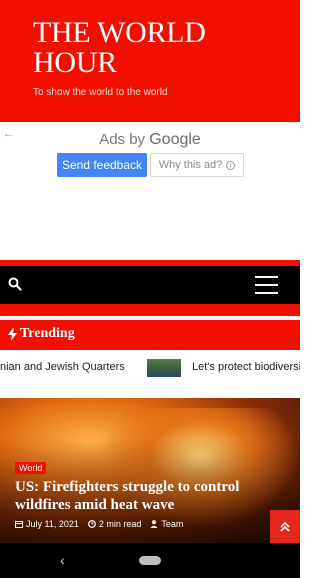 This screenshot has width=320, height=578. I want to click on send-feedback-button: Send feedback, so click(102, 165).